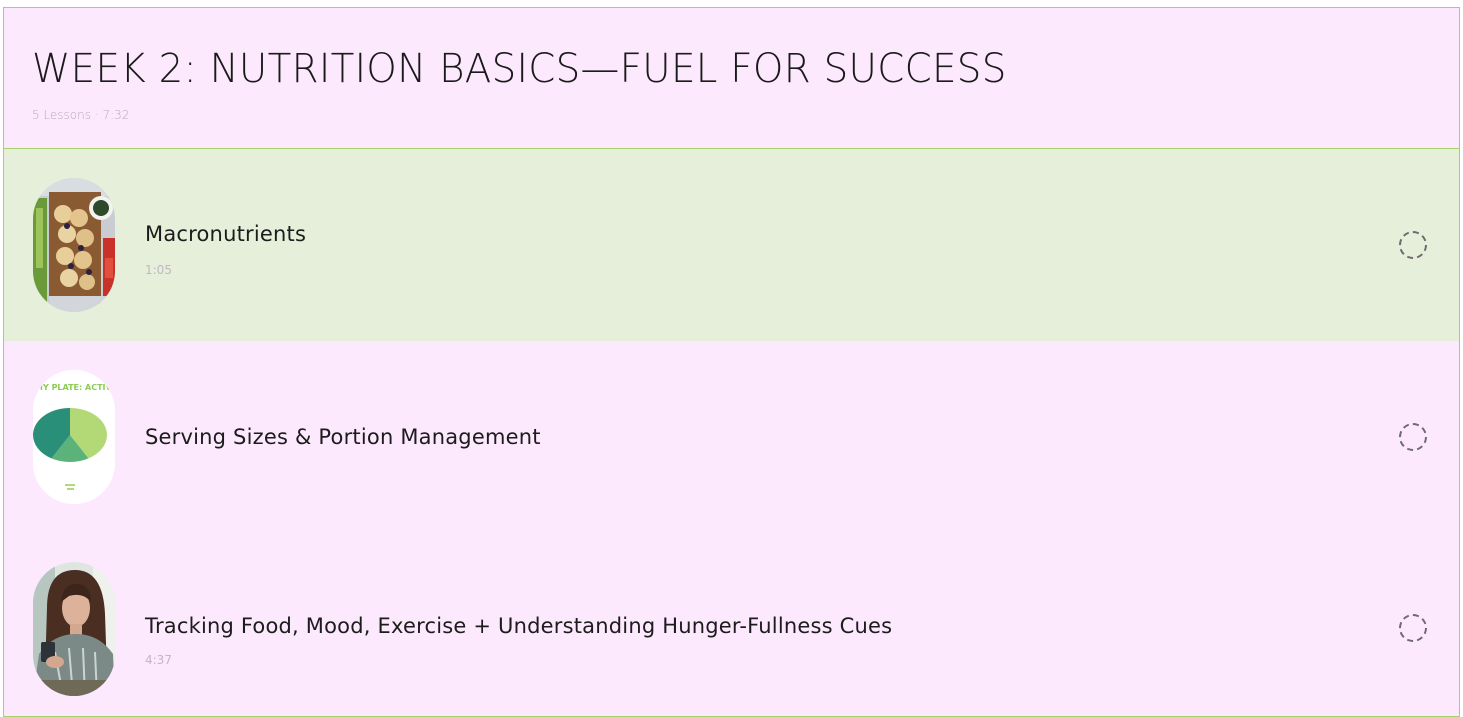 The height and width of the screenshot is (717, 1463). Describe the element at coordinates (158, 660) in the screenshot. I see `lesson-duration: 4:37` at that location.